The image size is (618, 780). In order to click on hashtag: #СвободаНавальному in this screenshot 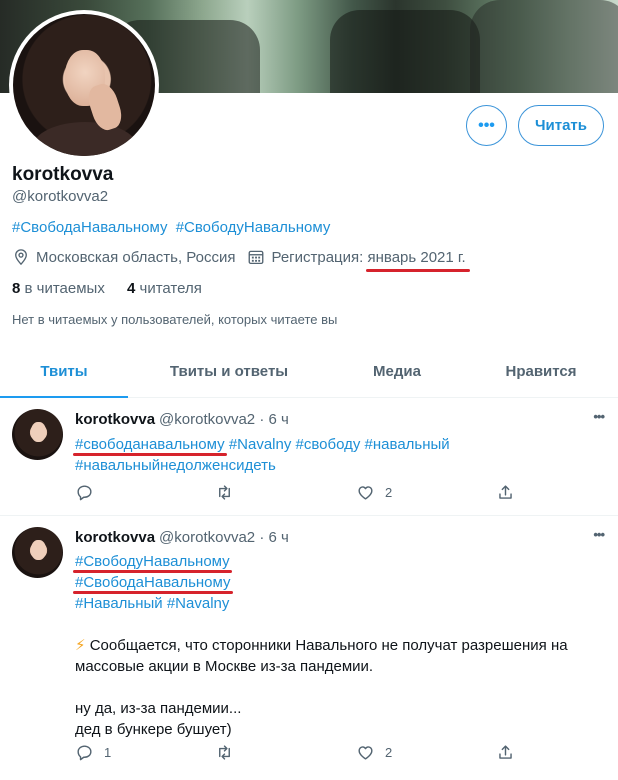, I will do `click(153, 582)`.